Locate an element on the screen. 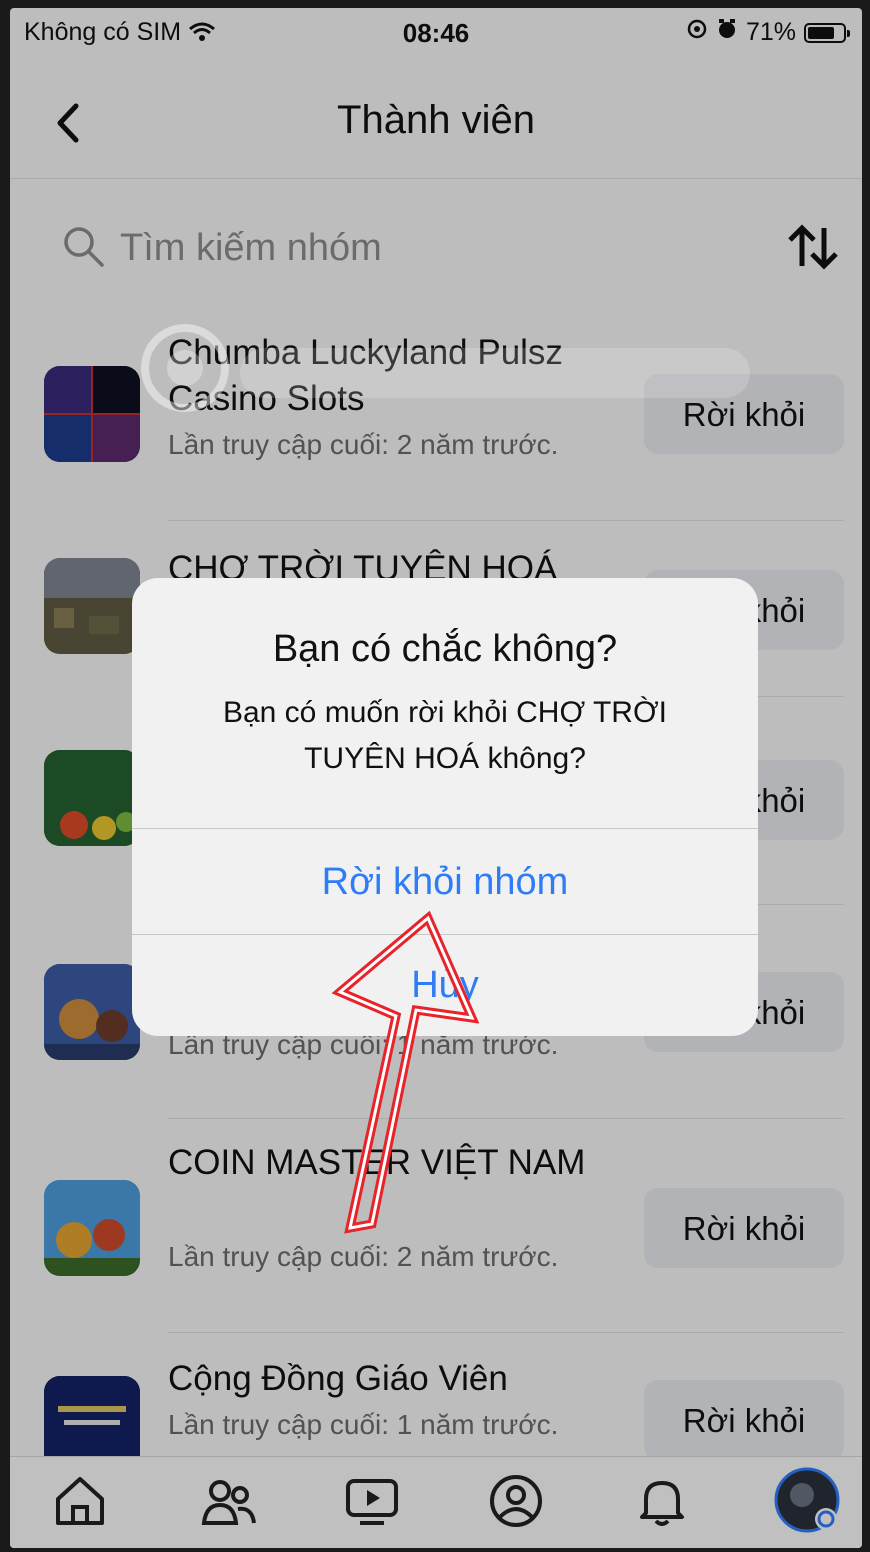 The image size is (870, 1552). alarm-icon is located at coordinates (727, 32).